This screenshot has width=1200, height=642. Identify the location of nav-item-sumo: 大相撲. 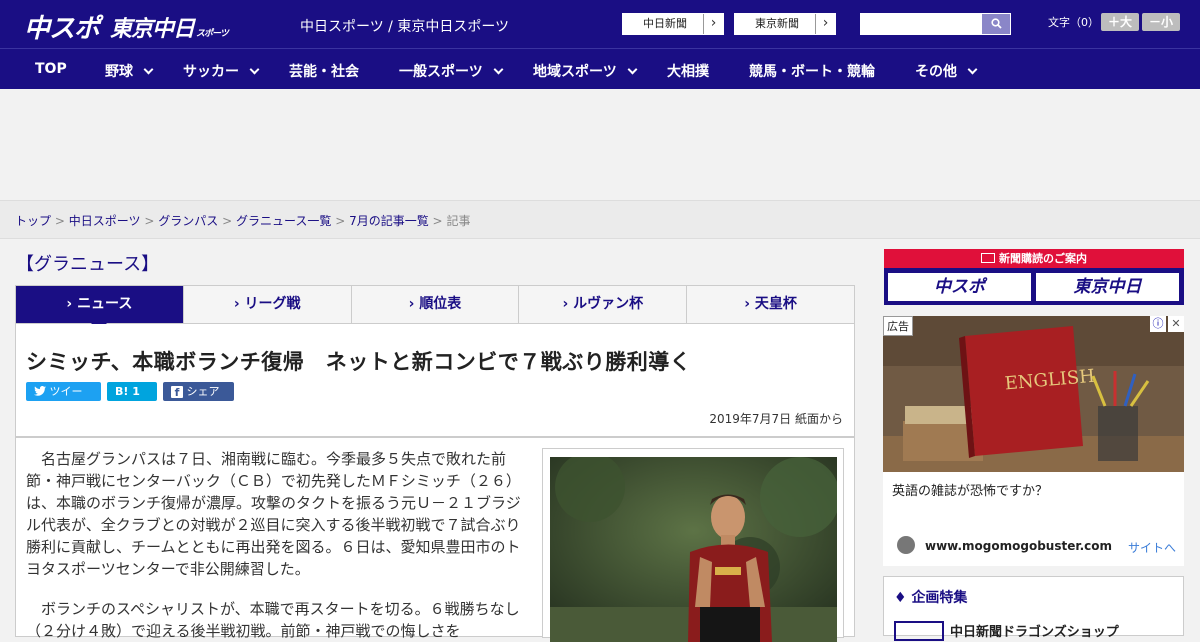
(688, 71).